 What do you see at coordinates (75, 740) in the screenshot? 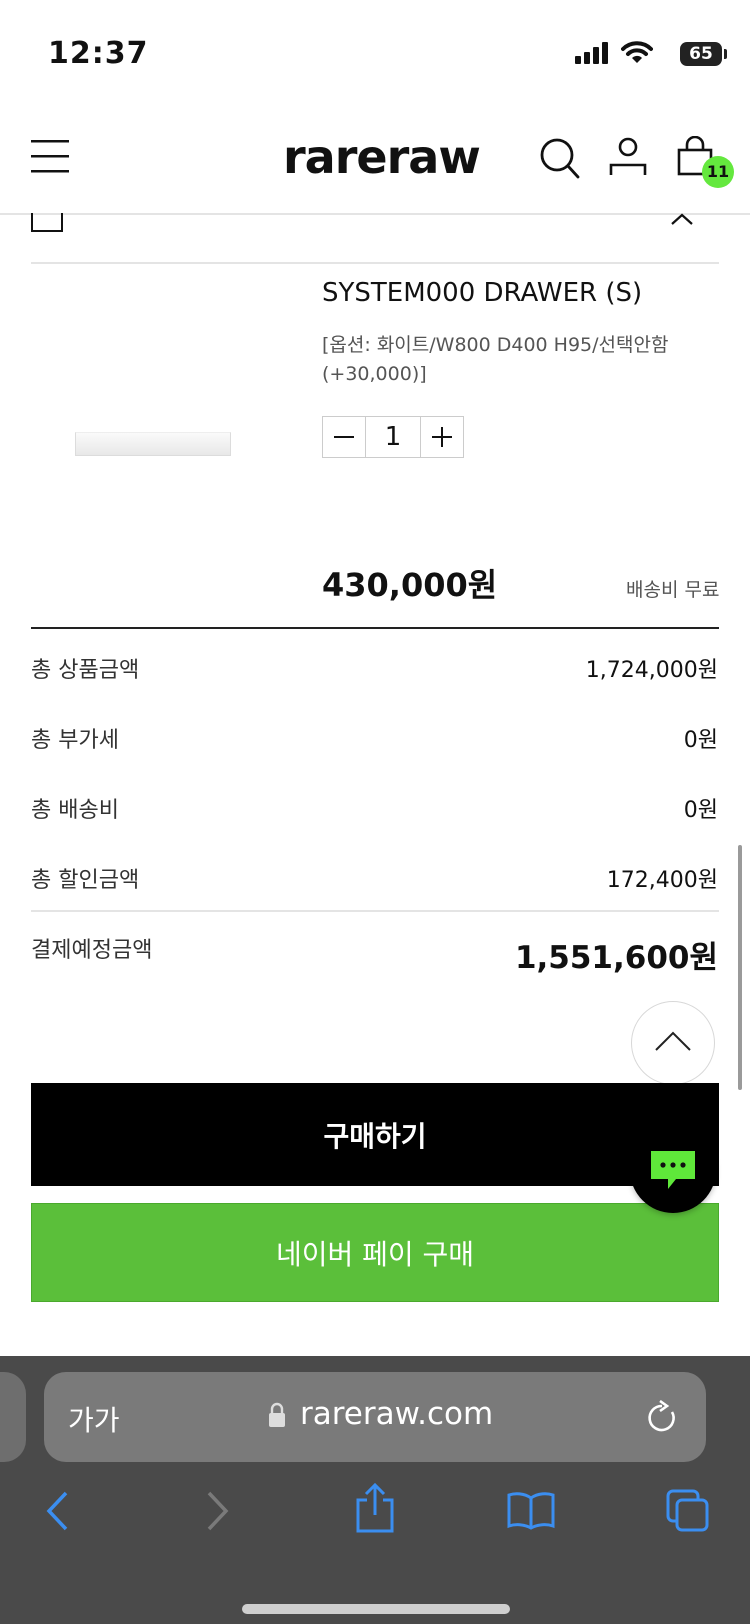
I see `summary-label-vat: 총 부가세` at bounding box center [75, 740].